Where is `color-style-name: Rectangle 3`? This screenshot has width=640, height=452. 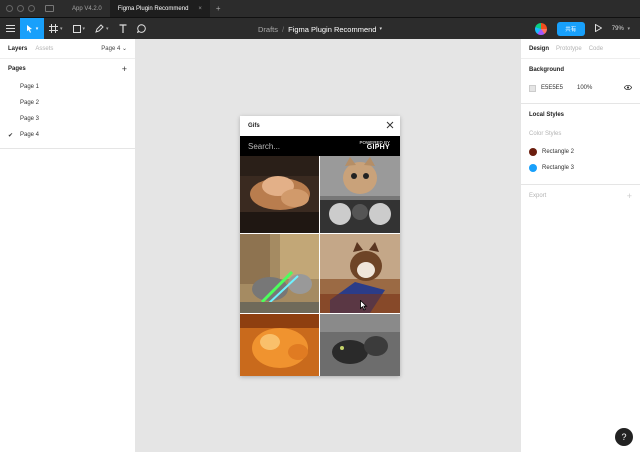 color-style-name: Rectangle 3 is located at coordinates (558, 168).